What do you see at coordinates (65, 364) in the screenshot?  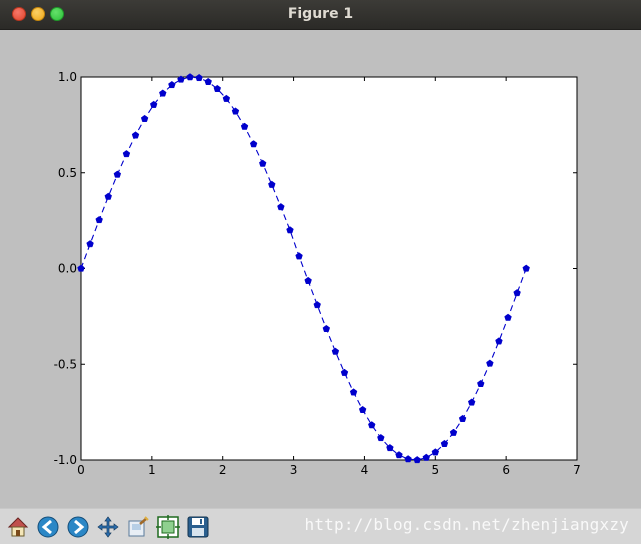 I see `y-tick-label: -0.5` at bounding box center [65, 364].